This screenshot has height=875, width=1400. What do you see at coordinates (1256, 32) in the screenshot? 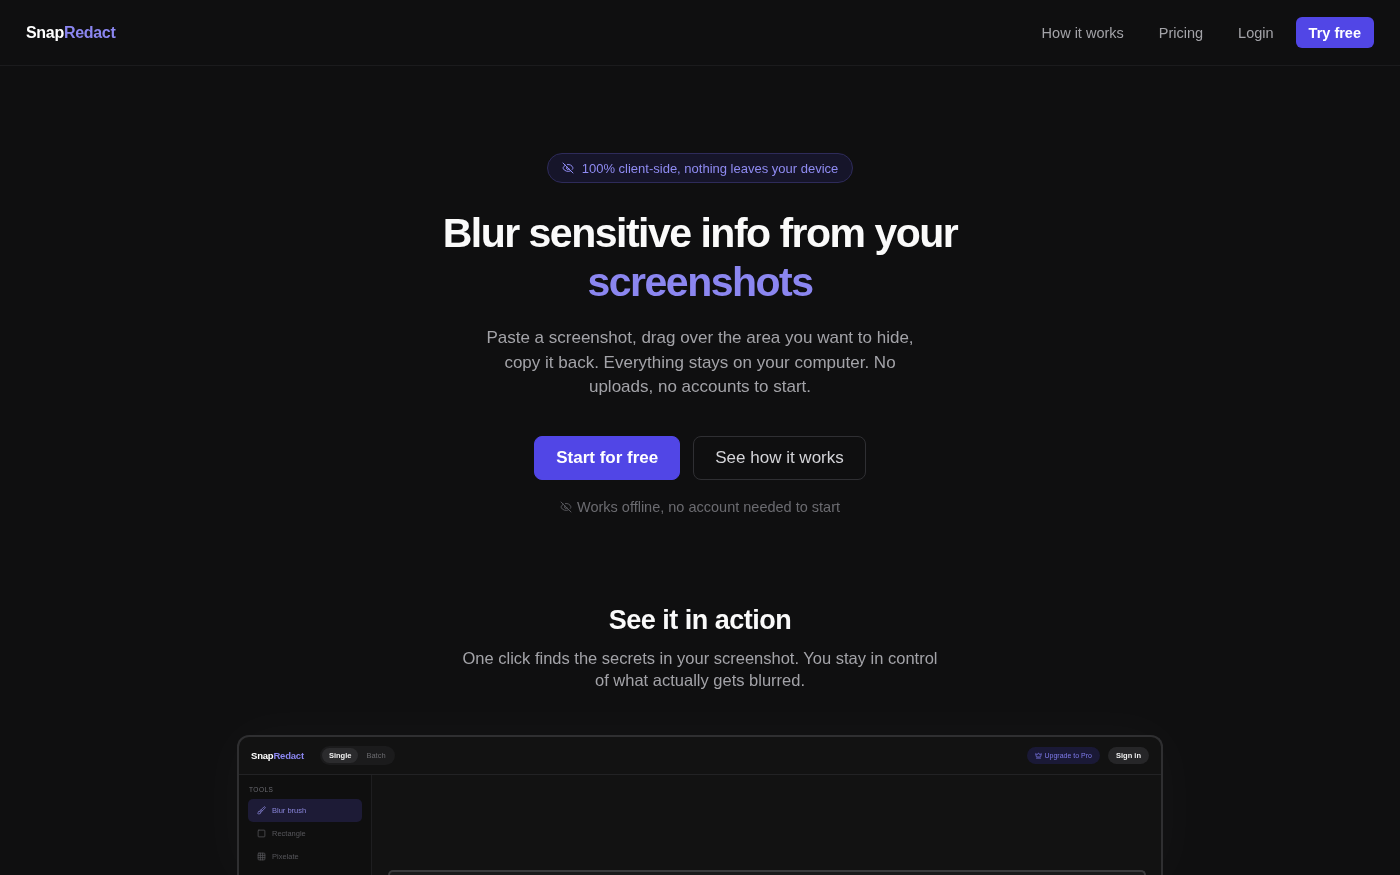
I see `nav-link: Login` at bounding box center [1256, 32].